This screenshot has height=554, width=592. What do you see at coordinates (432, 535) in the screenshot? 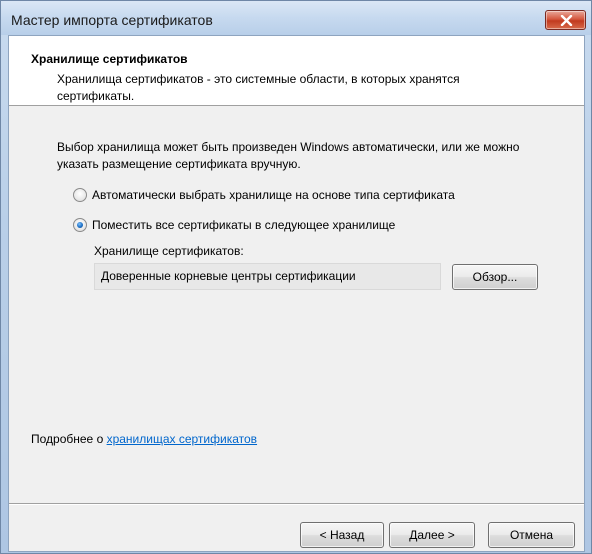
I see `next-button: Далее >` at bounding box center [432, 535].